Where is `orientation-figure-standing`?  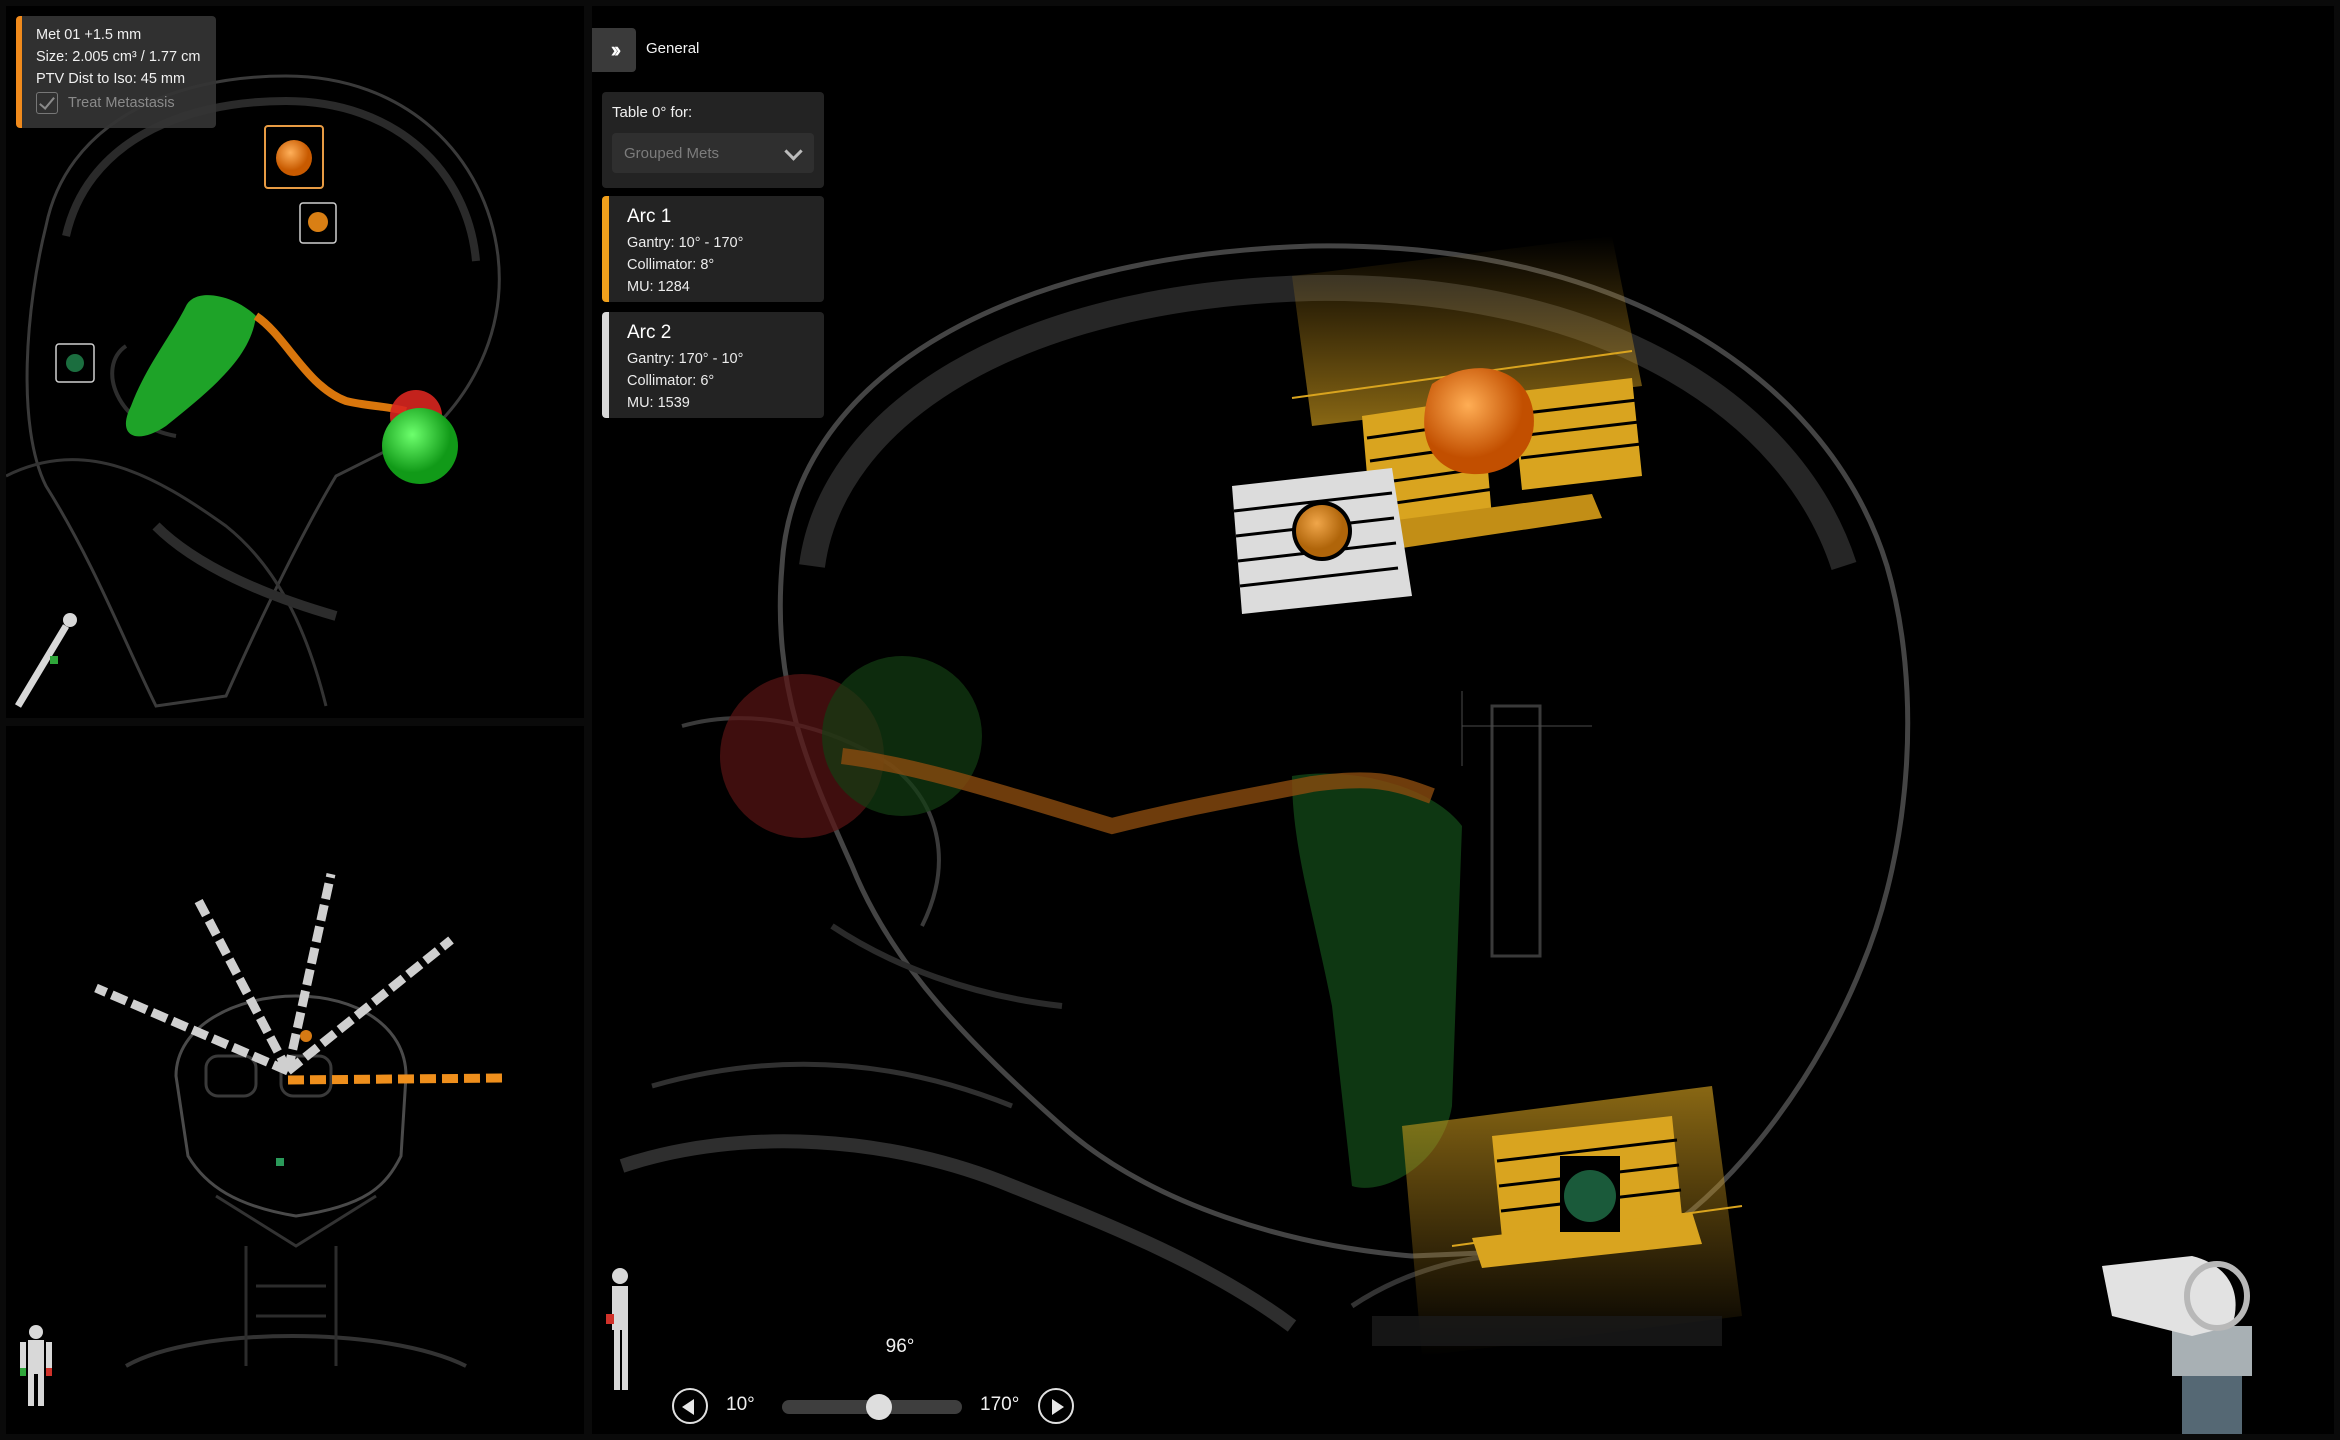 orientation-figure-standing is located at coordinates (36, 1365).